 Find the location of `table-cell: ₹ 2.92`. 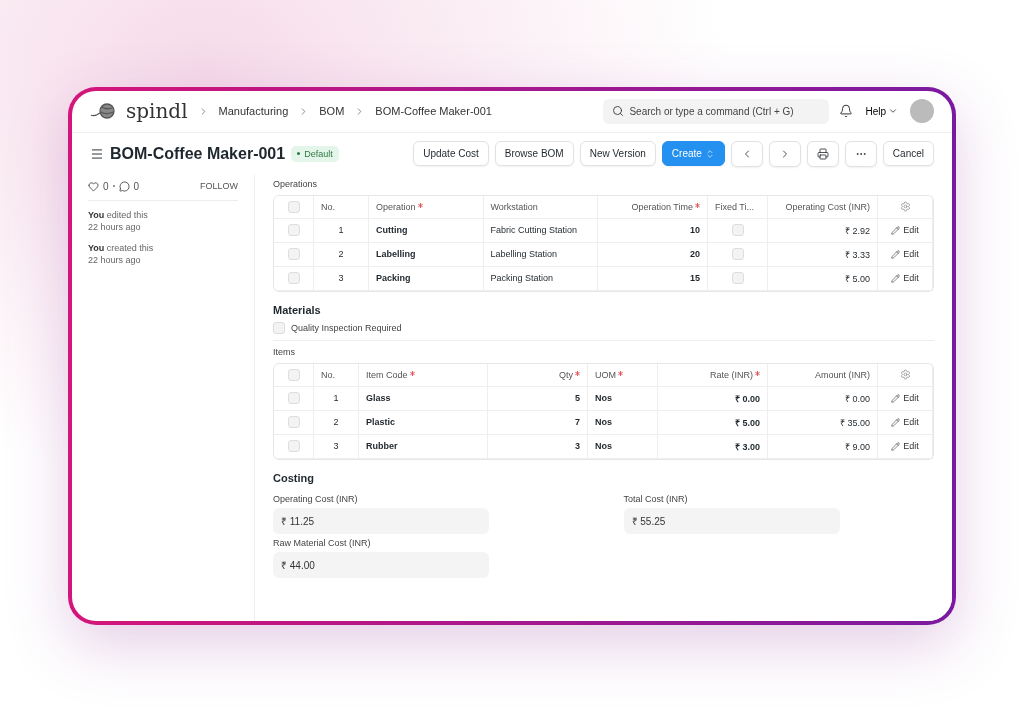

table-cell: ₹ 2.92 is located at coordinates (823, 230).